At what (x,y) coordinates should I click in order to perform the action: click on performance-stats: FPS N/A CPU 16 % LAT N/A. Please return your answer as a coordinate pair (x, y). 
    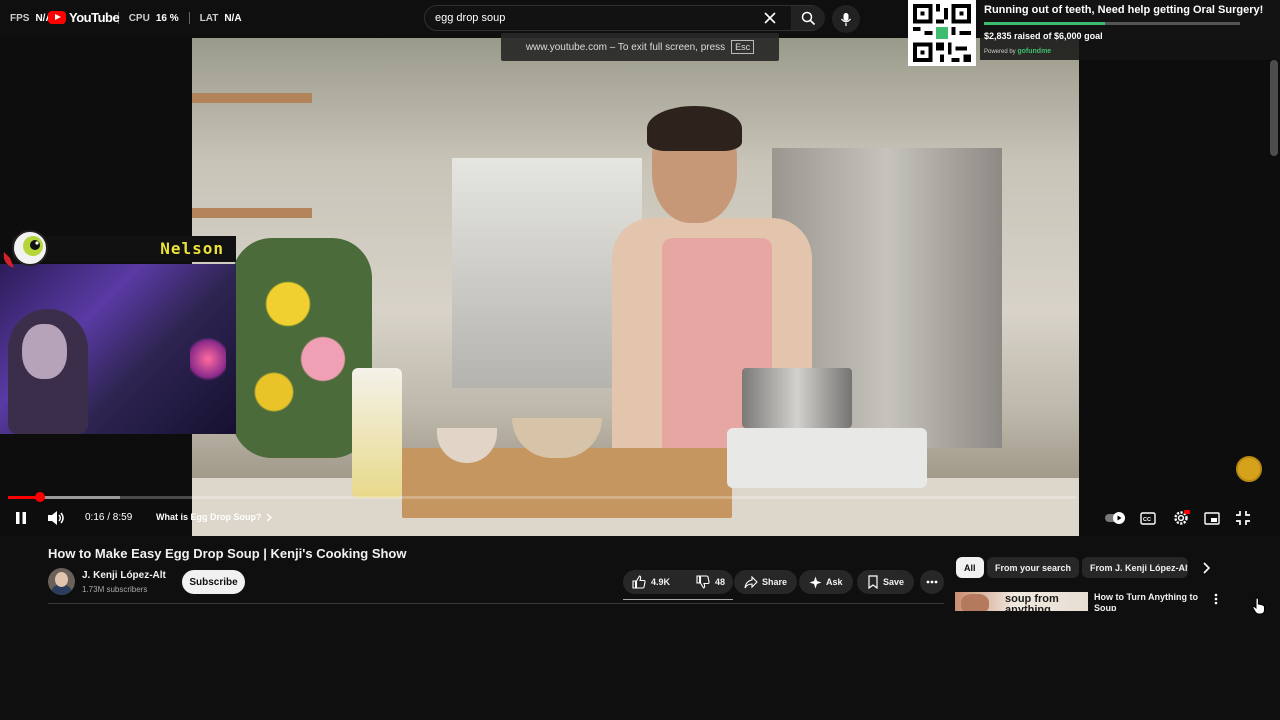
    Looking at the image, I should click on (126, 18).